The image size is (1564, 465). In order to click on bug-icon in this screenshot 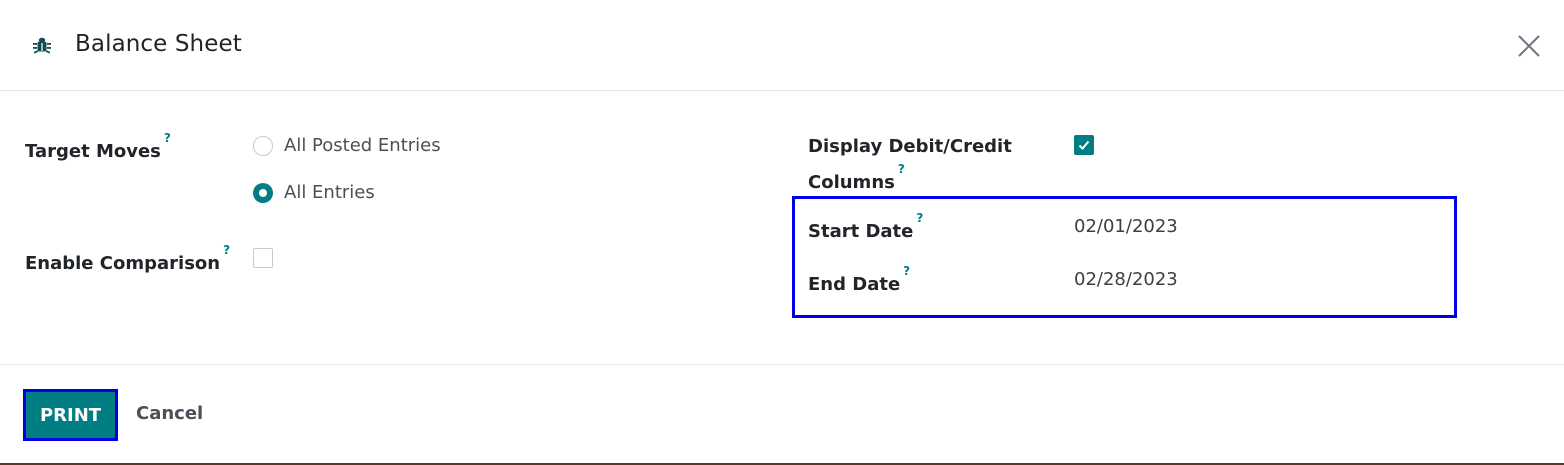, I will do `click(42, 45)`.